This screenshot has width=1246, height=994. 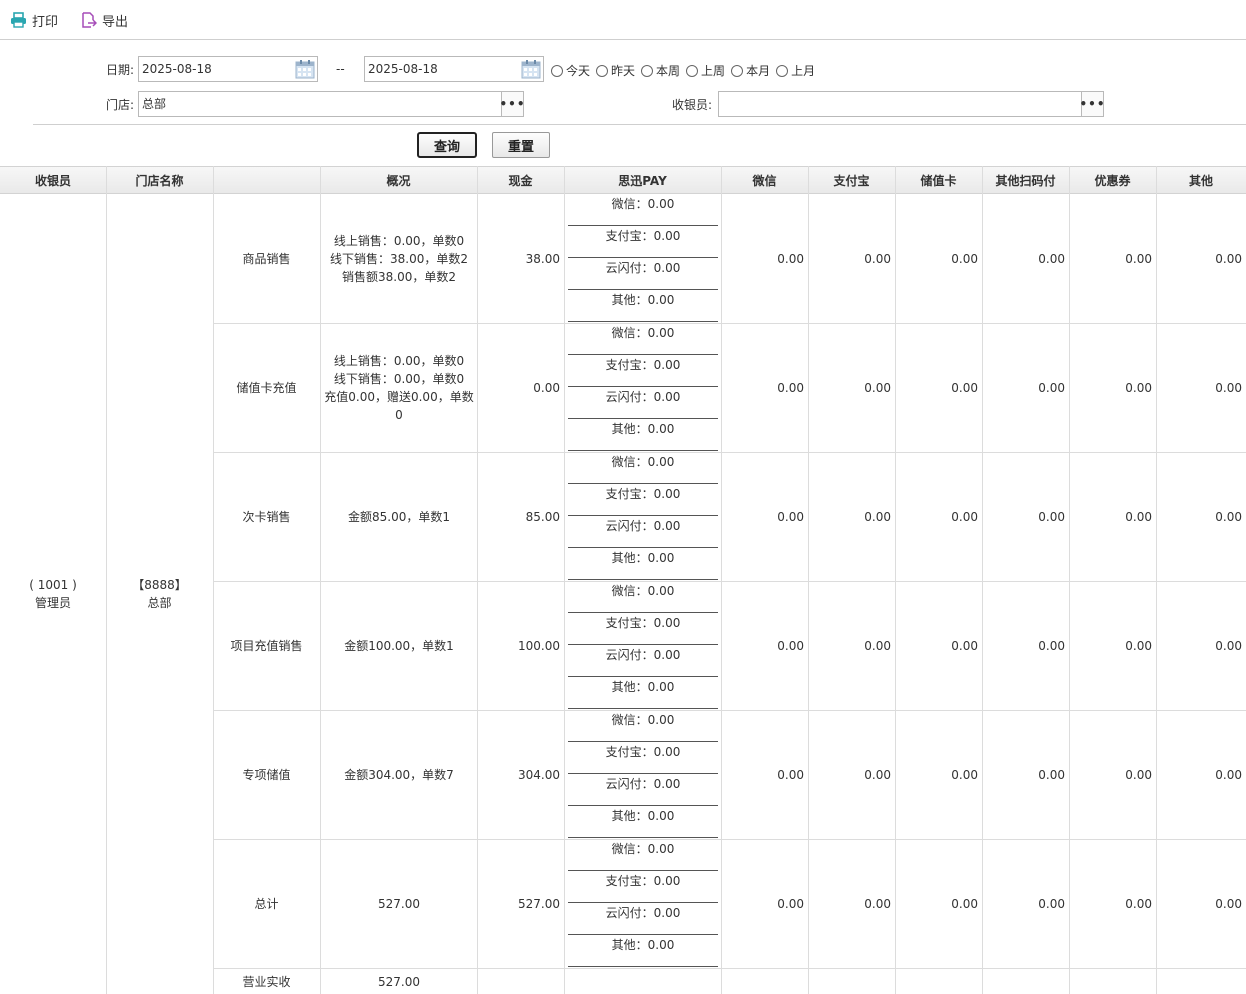 I want to click on summary-cell: 线上销售：0.00，单数0 线下销售：38.00，单数2 销售额38.00，单数2, so click(x=399, y=258).